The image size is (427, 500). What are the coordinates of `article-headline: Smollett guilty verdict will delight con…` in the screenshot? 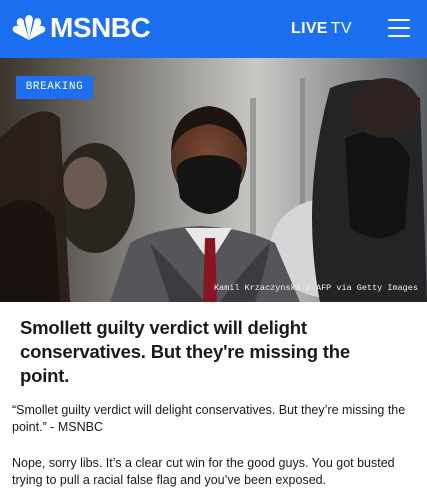 It's located at (185, 352).